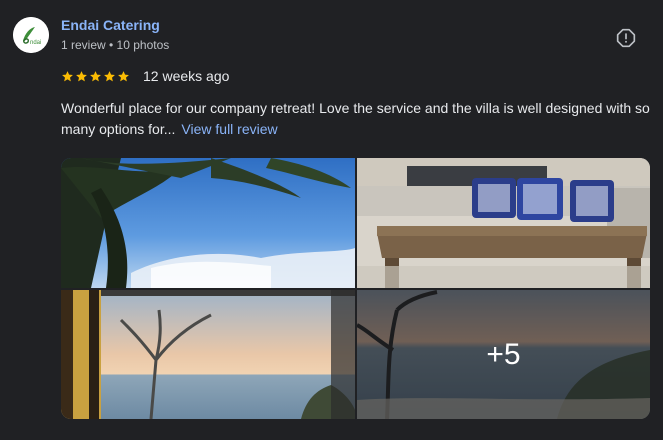 The image size is (663, 440). I want to click on dusk-sea-photo: +5, so click(503, 354).